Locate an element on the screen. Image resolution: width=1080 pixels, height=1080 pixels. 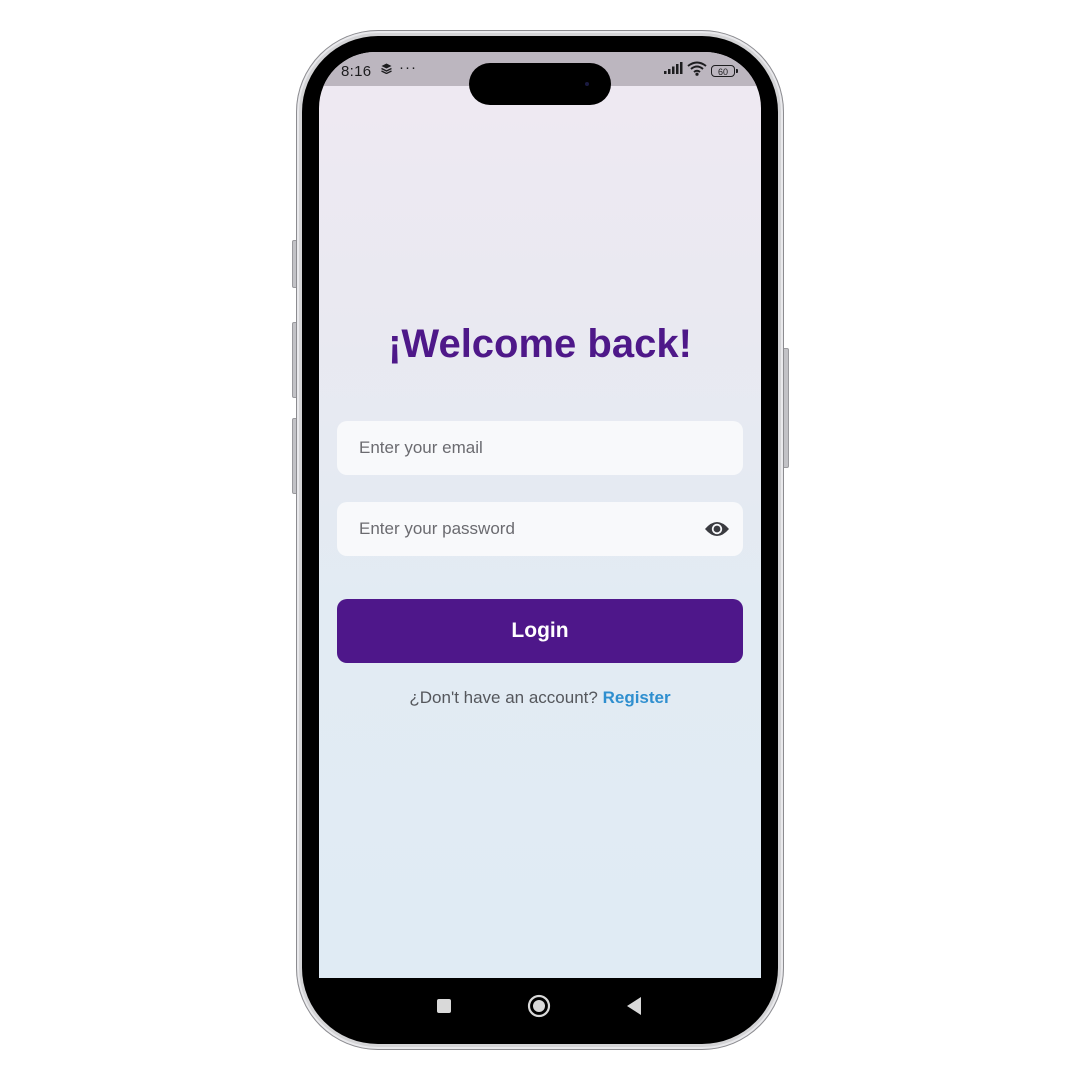
status-icons: 60 is located at coordinates (700, 71).